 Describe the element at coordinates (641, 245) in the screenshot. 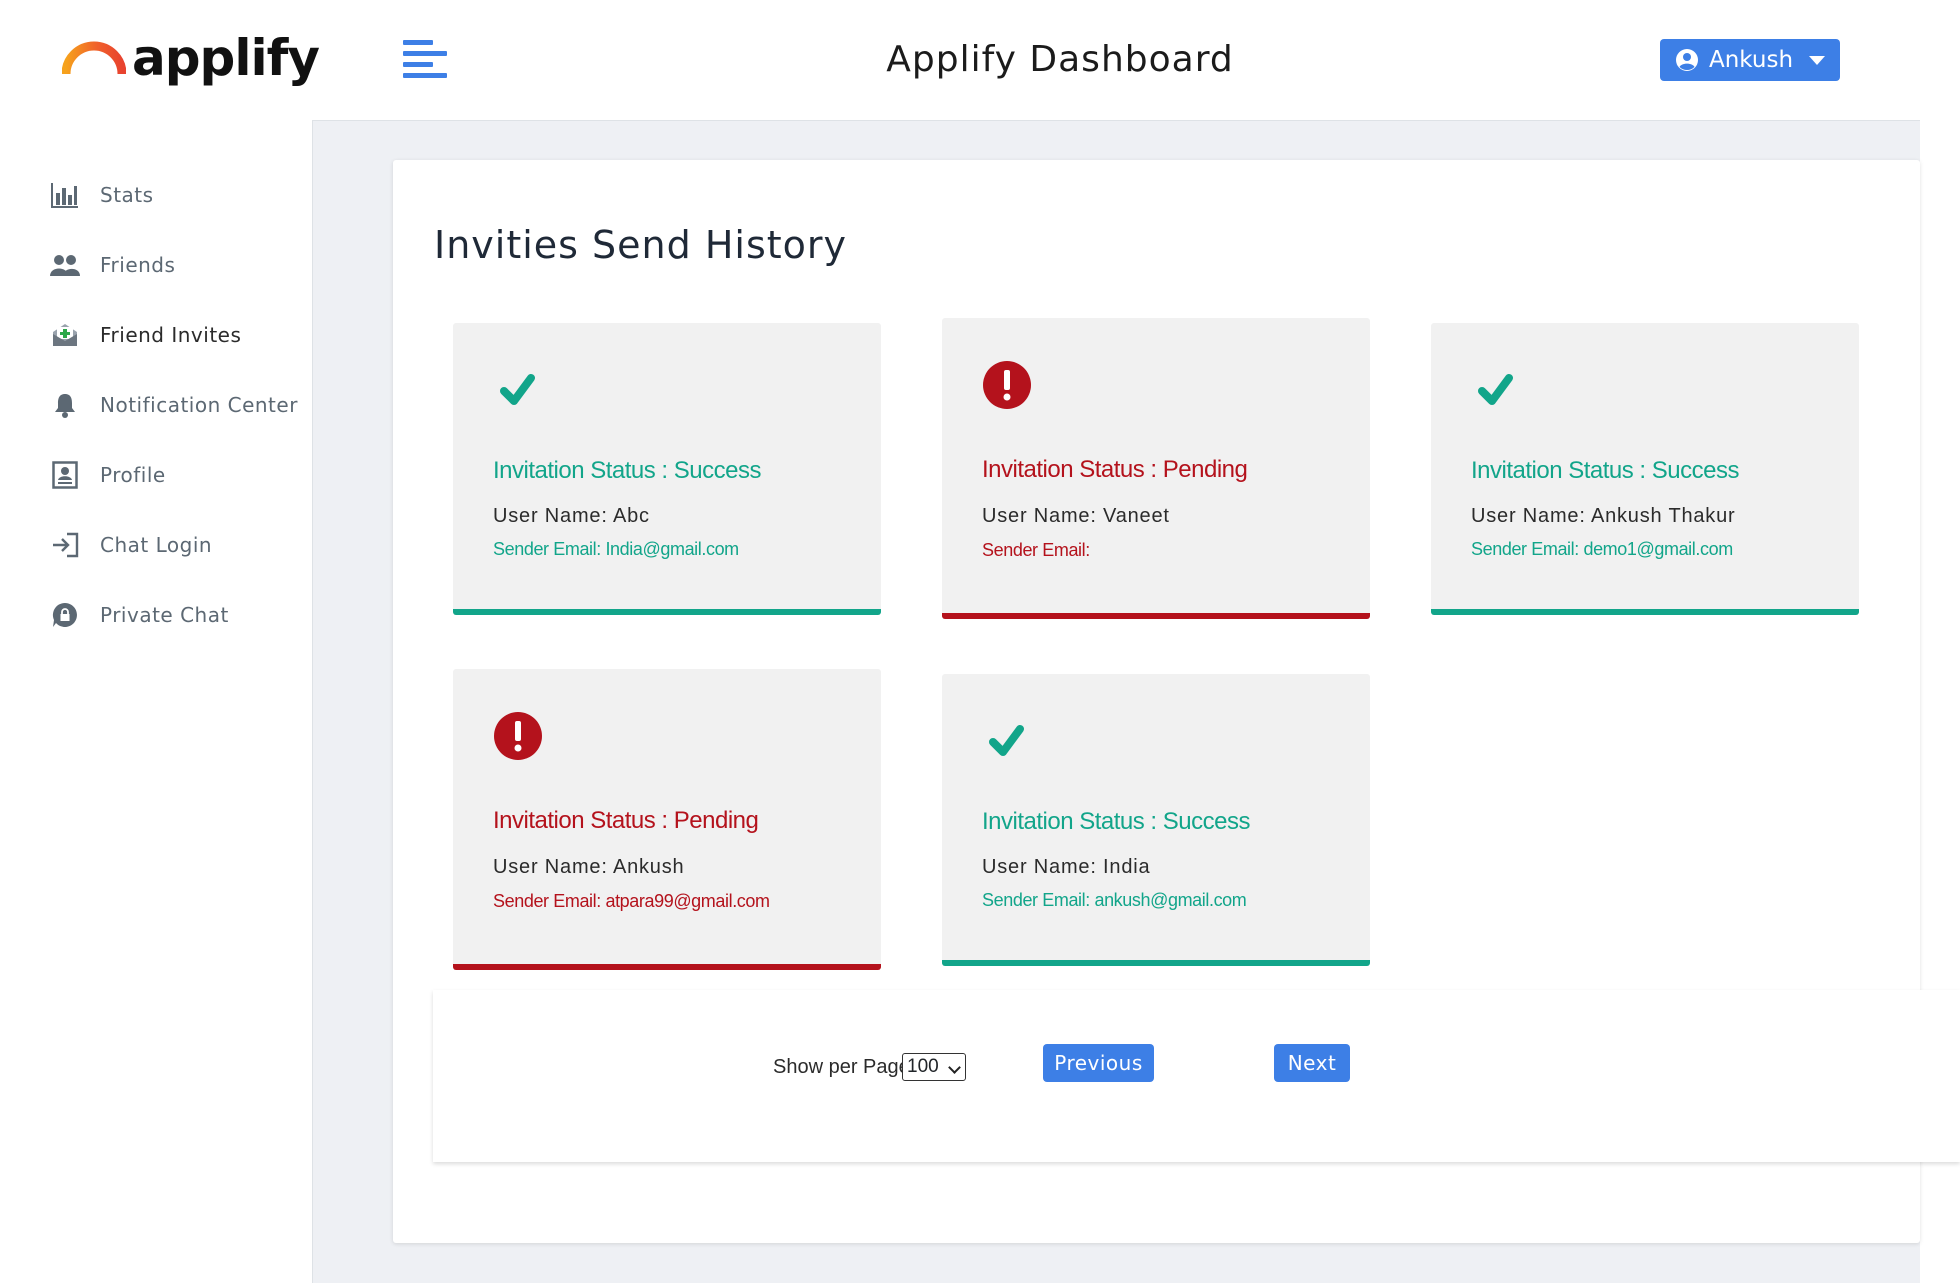

I see `page-title: Invities Send History` at that location.